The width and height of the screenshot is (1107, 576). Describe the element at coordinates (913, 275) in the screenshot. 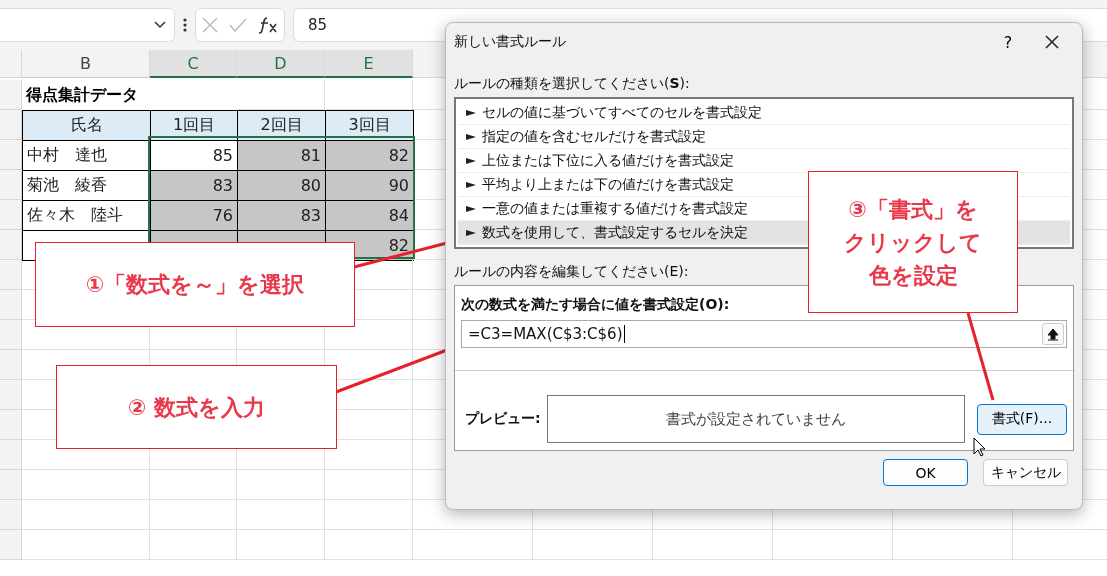

I see `callout-text: 色を設定` at that location.